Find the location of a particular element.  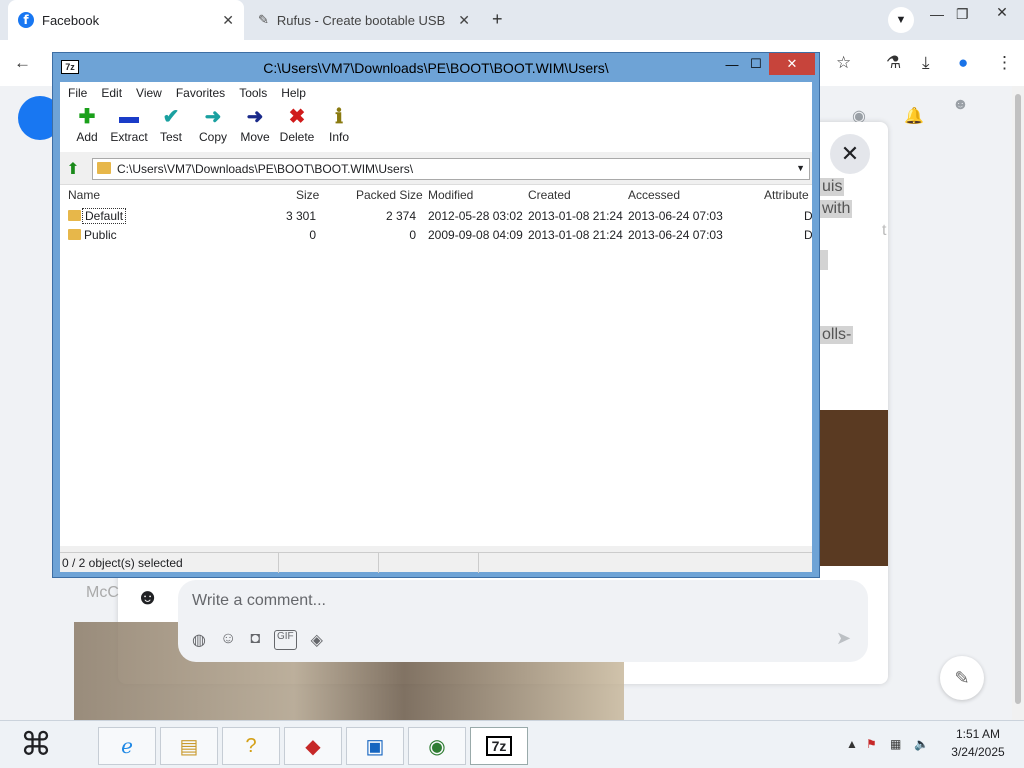

button-label: Info is located at coordinates (338, 137).